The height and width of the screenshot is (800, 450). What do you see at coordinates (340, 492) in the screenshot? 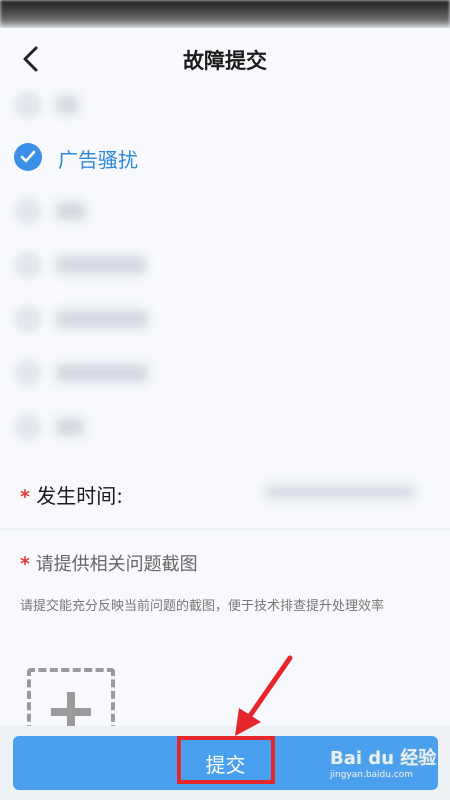
I see `blurred-time-value` at bounding box center [340, 492].